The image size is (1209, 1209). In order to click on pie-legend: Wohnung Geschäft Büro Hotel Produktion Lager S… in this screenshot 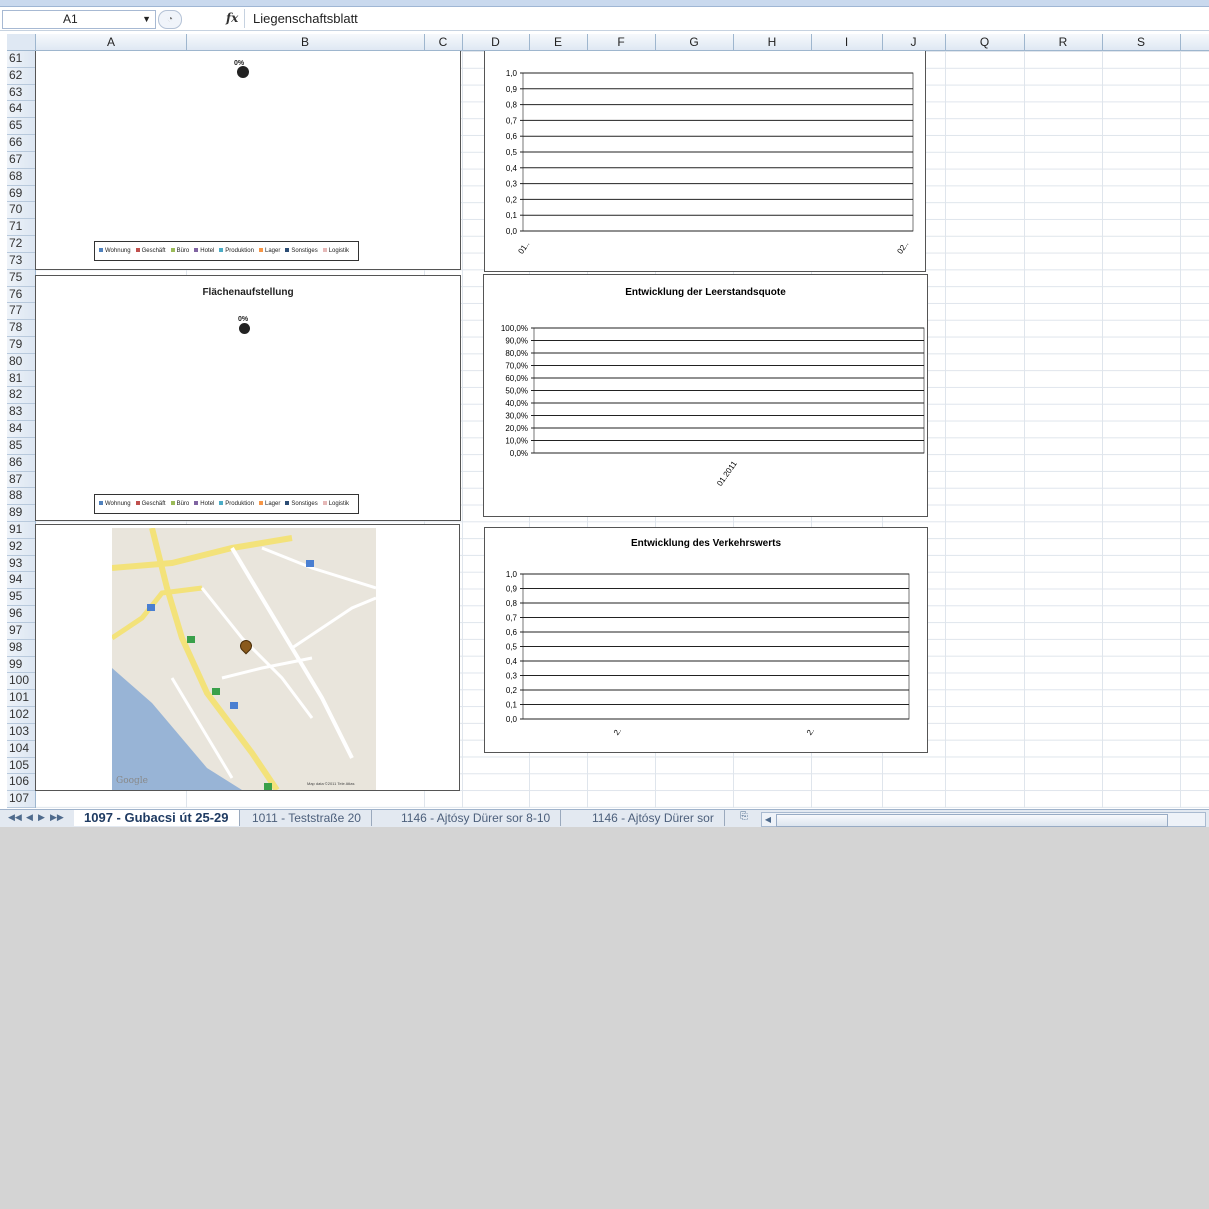, I will do `click(227, 251)`.